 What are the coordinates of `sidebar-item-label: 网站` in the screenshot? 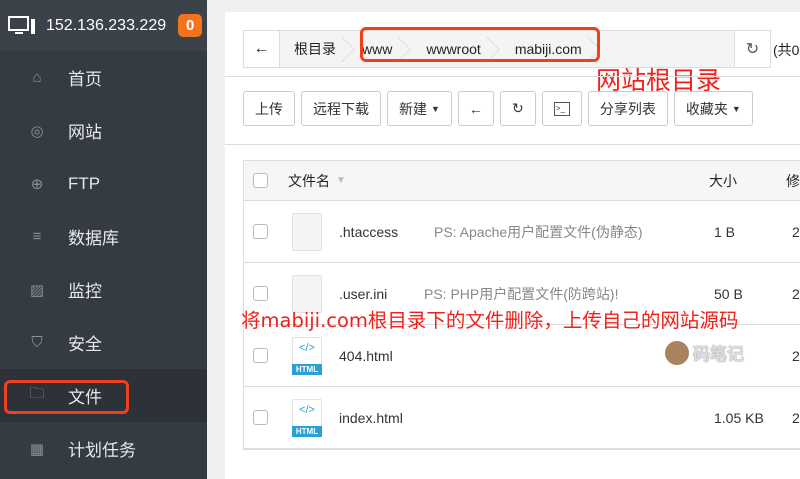 It's located at (85, 132).